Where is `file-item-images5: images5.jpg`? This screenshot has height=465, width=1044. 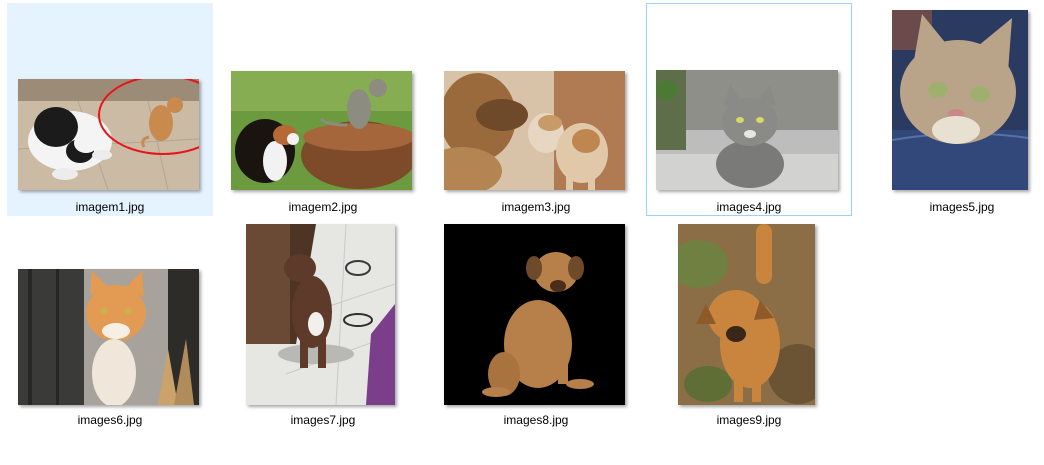
file-item-images5: images5.jpg is located at coordinates (951, 109).